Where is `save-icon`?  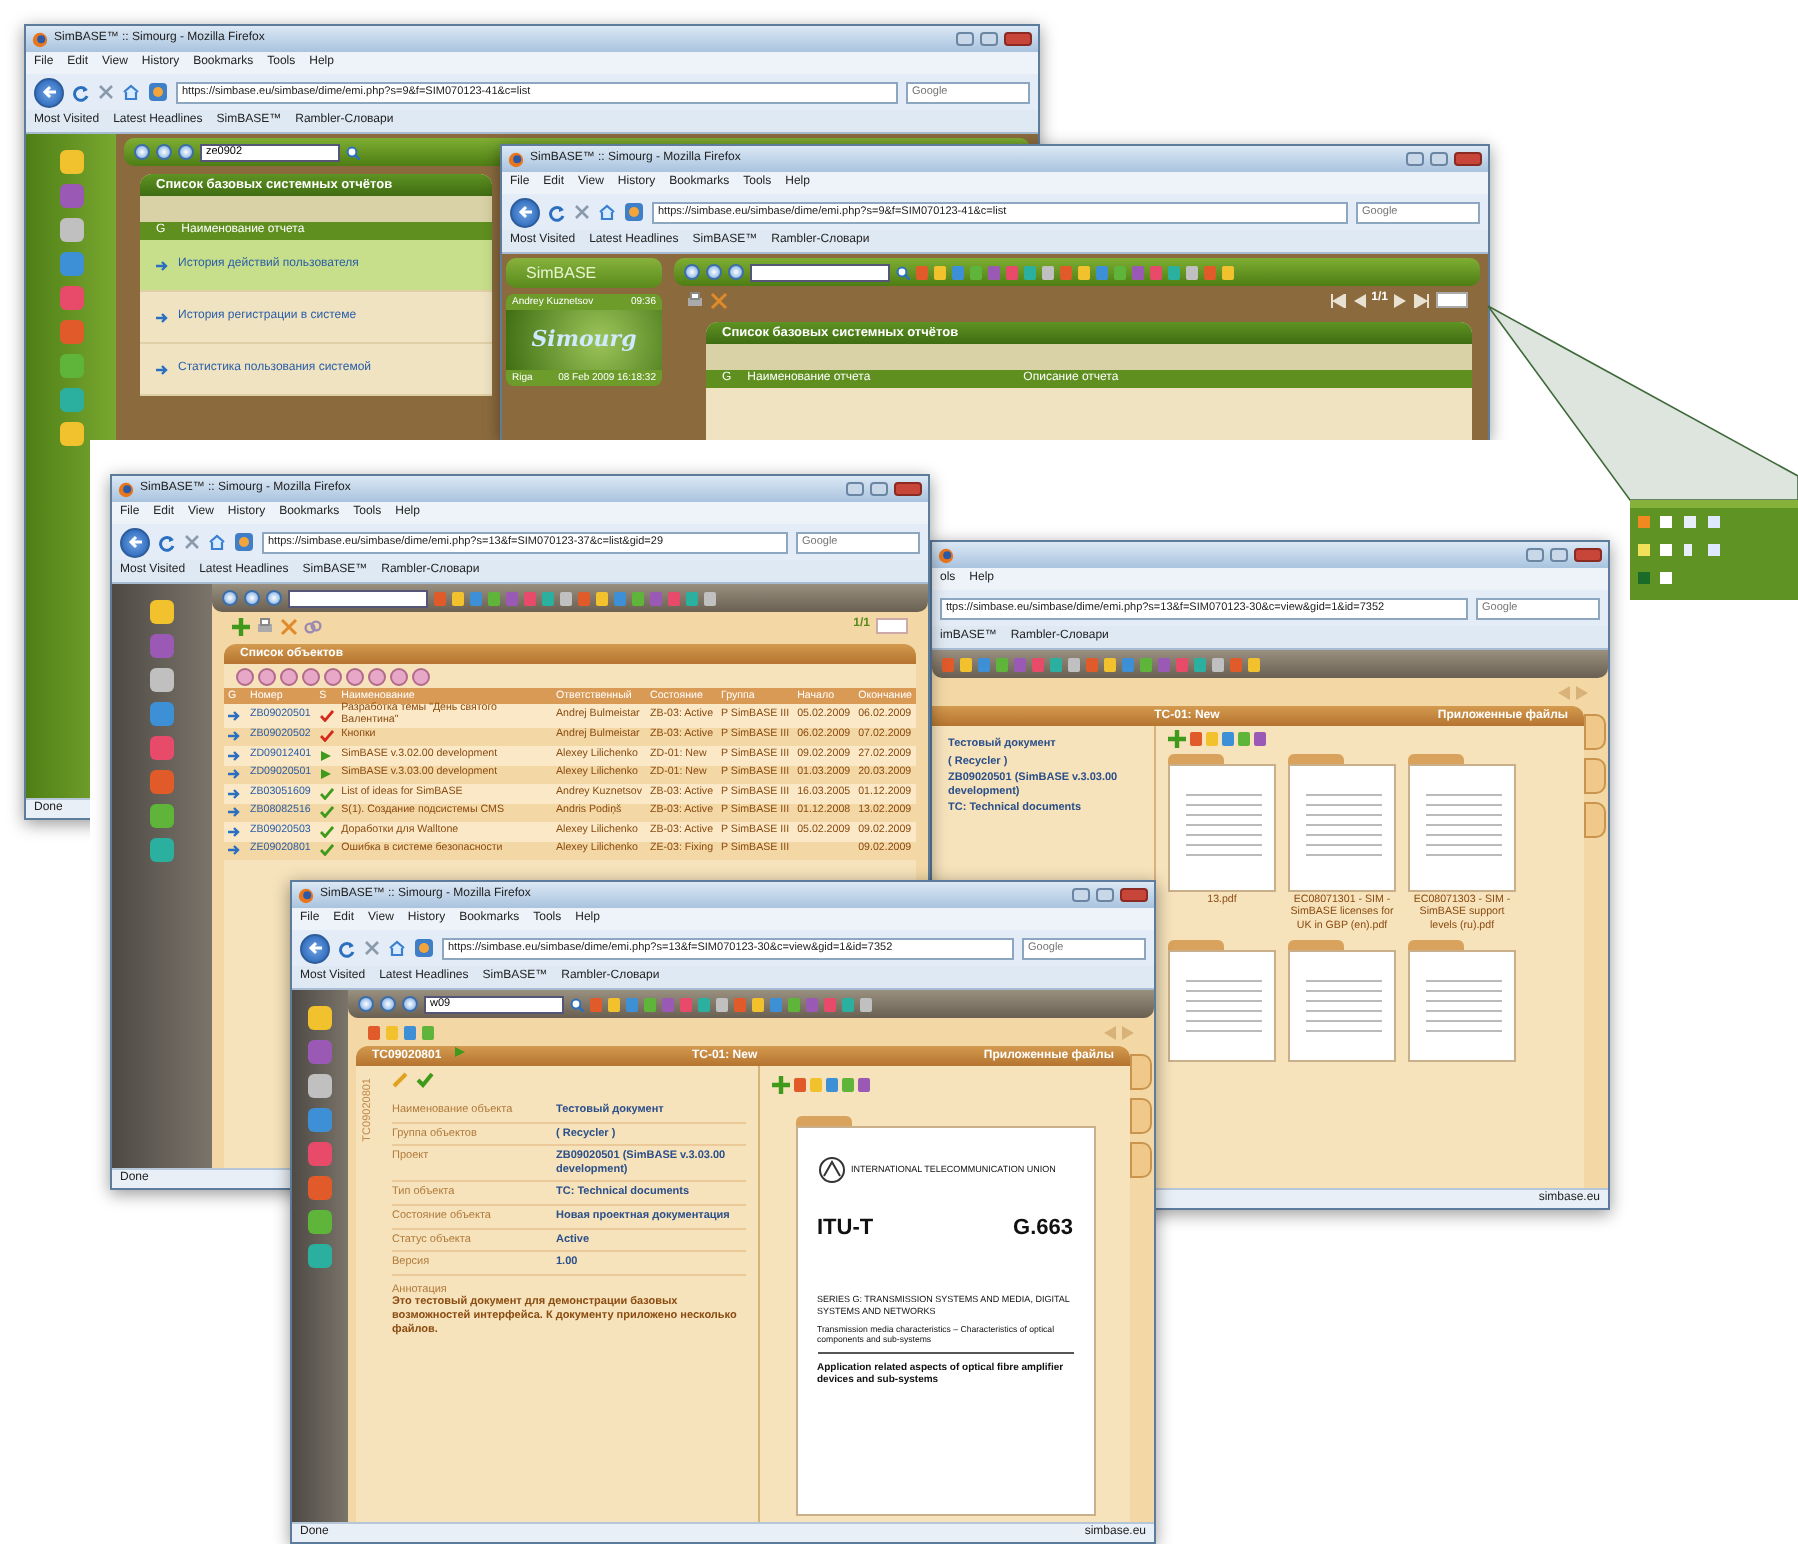
save-icon is located at coordinates (425, 1080).